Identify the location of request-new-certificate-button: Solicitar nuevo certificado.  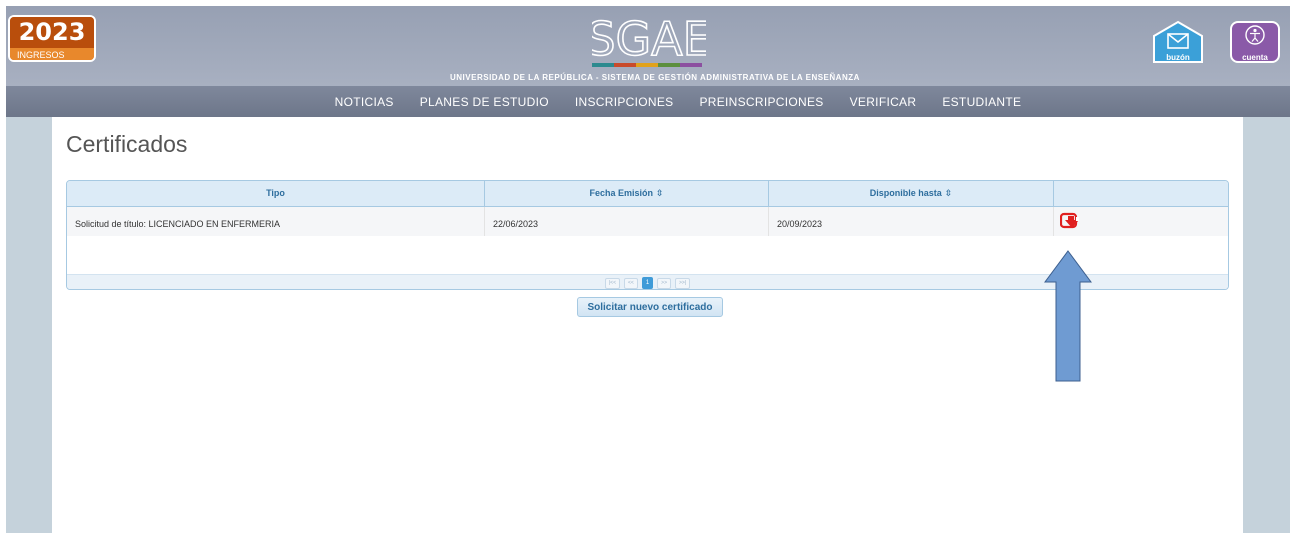
(650, 307).